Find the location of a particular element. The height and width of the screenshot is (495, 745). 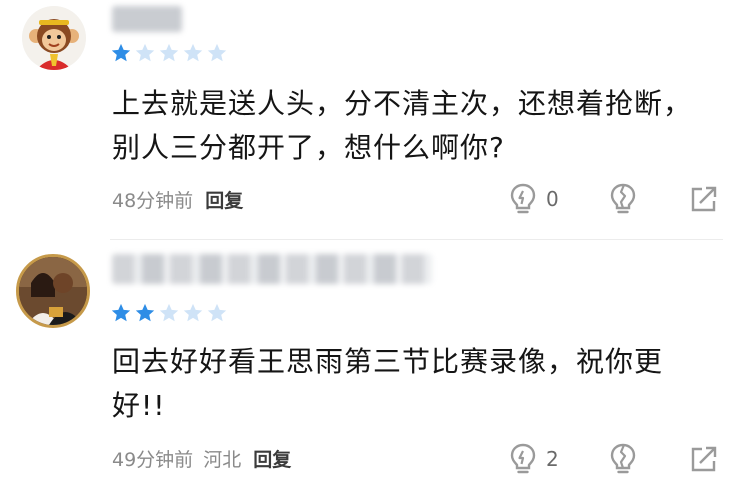

like-count: 0 is located at coordinates (552, 199).